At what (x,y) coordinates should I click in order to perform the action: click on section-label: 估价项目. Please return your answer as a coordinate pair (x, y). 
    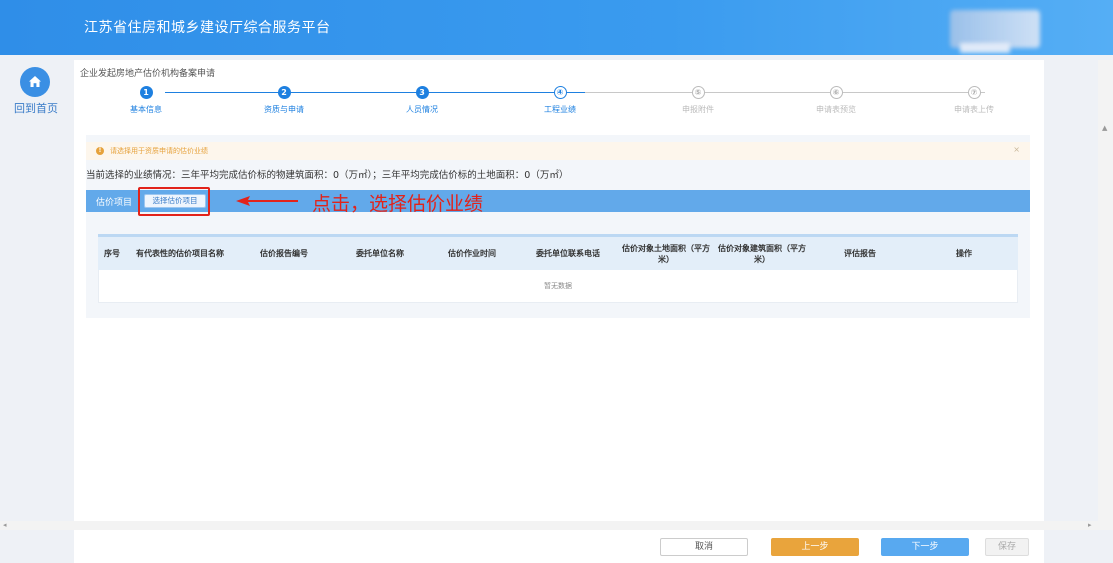
    Looking at the image, I should click on (114, 203).